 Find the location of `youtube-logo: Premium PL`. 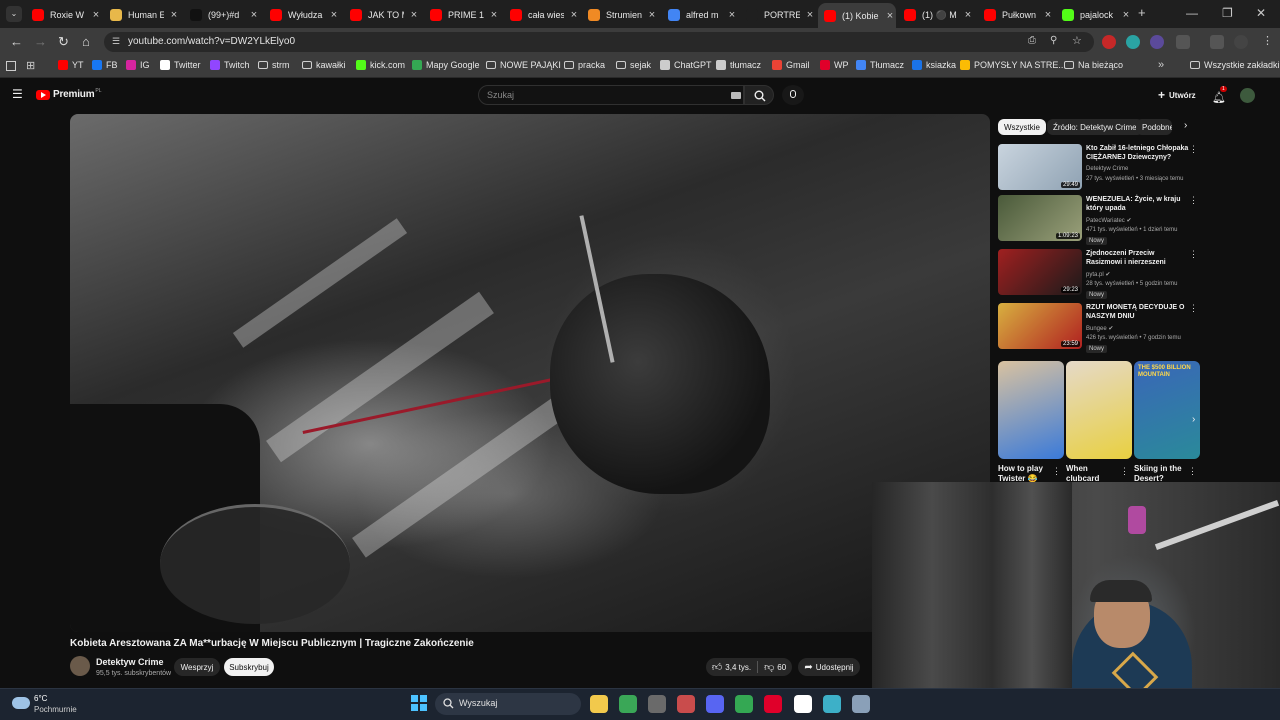

youtube-logo: Premium PL is located at coordinates (69, 94).